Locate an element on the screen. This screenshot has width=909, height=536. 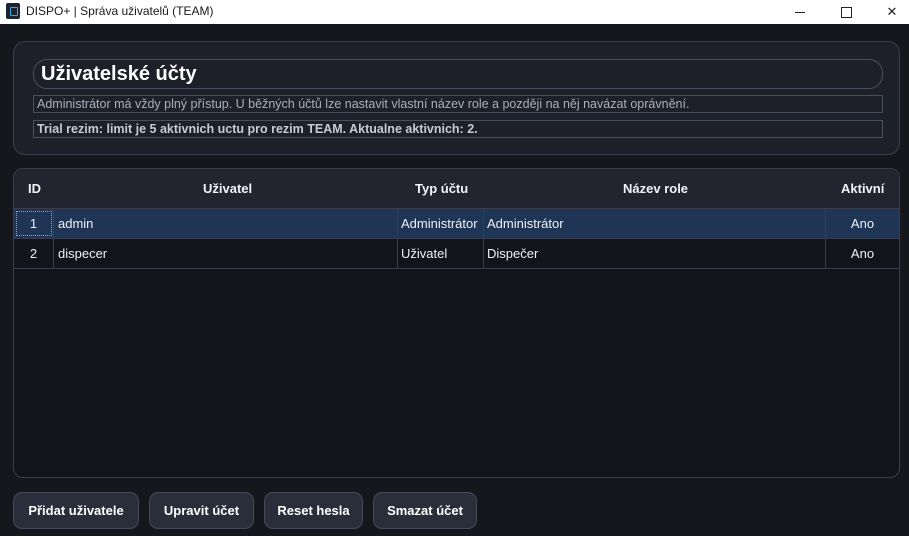
title-bar: DISPO+ | Správa uživatelů (TEAM) ✕ is located at coordinates (454, 12).